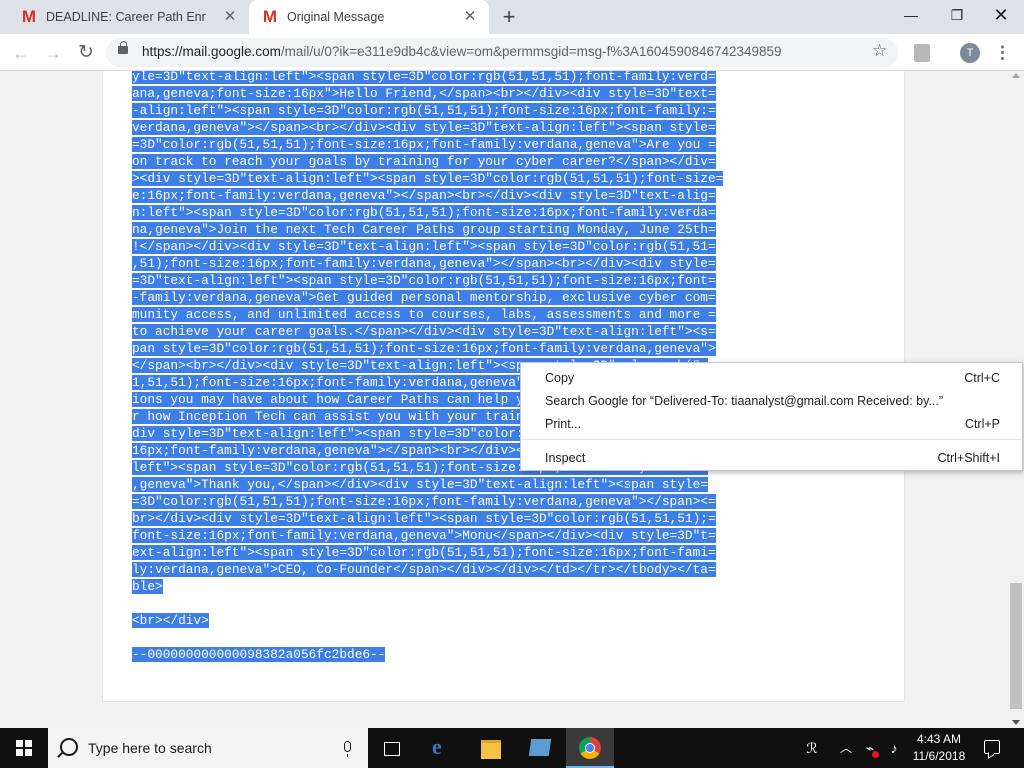  What do you see at coordinates (771, 378) in the screenshot?
I see `context-menu-copy: Copy Ctrl+C` at bounding box center [771, 378].